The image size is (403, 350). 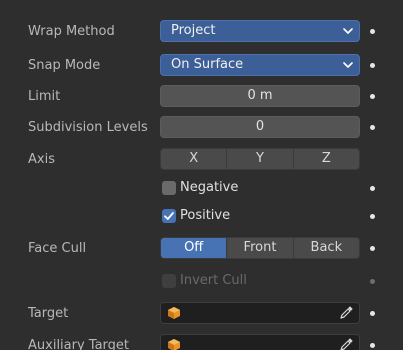 What do you see at coordinates (326, 248) in the screenshot?
I see `face-cull-back-button: Back` at bounding box center [326, 248].